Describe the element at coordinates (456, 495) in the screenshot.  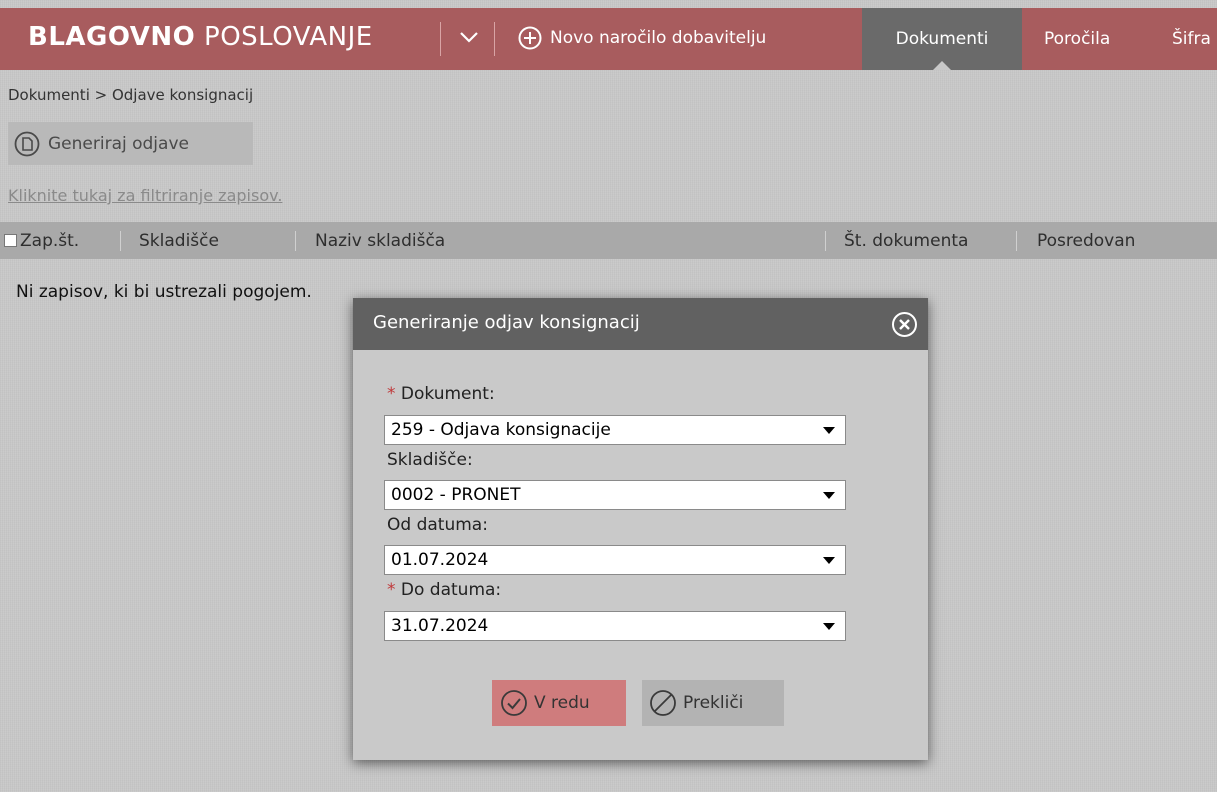
I see `warehouse-select-value: 0002 - PRONET` at that location.